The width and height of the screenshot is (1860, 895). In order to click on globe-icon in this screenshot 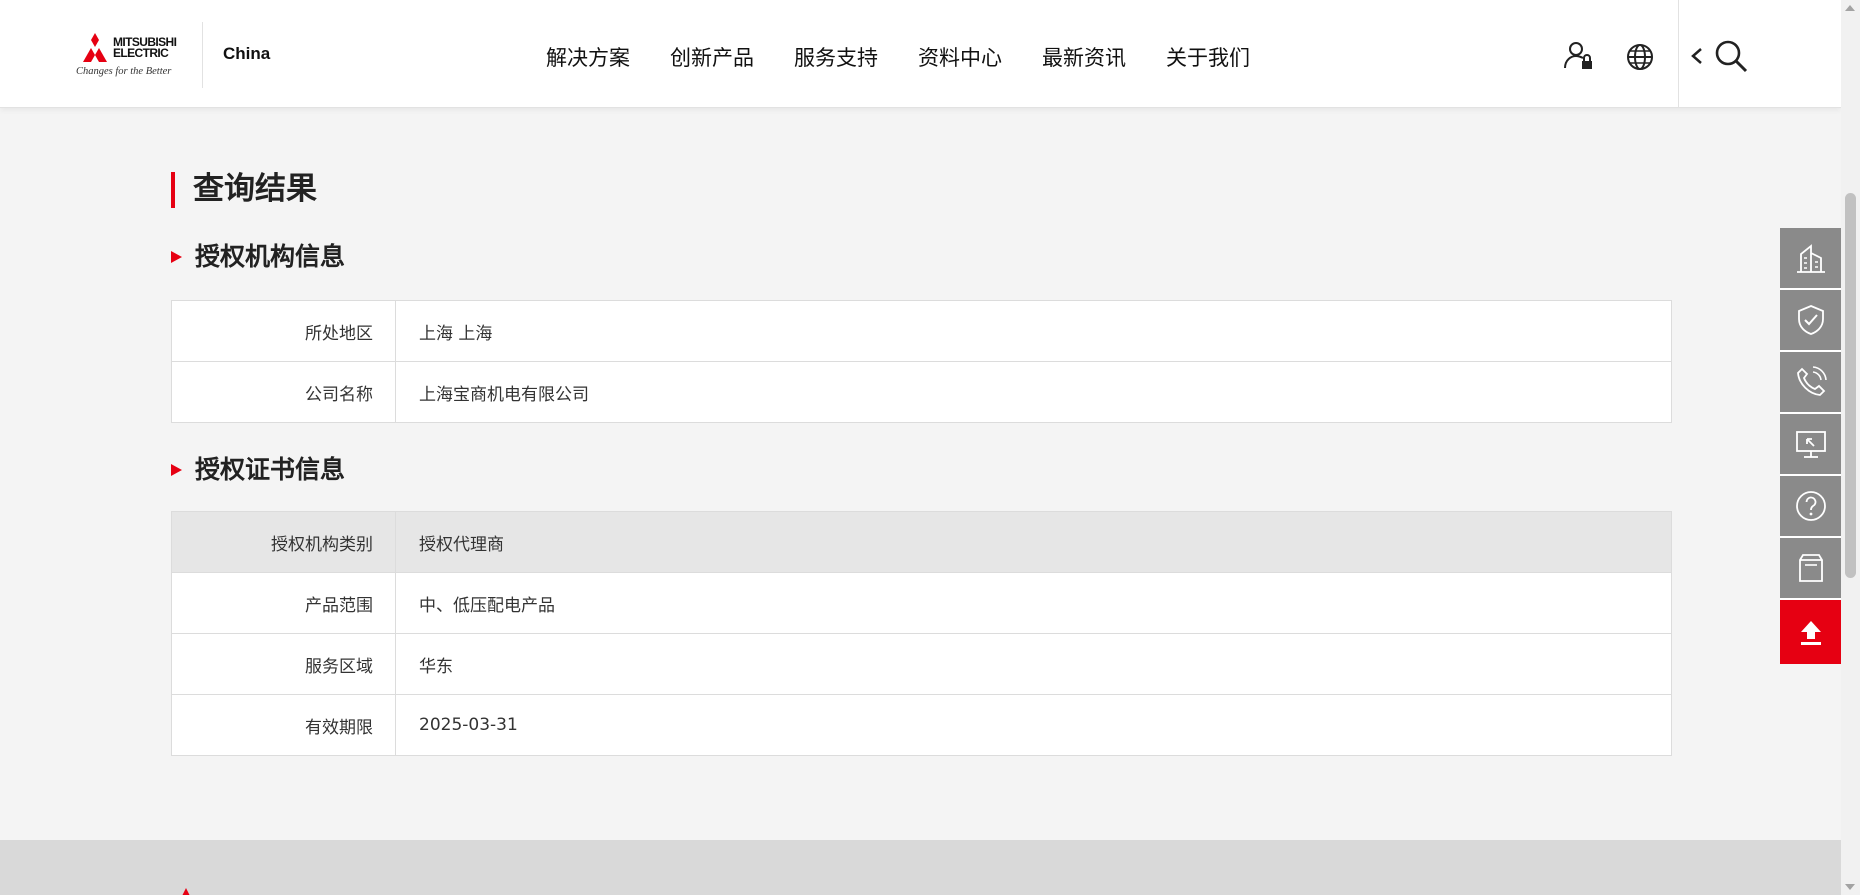, I will do `click(1640, 57)`.